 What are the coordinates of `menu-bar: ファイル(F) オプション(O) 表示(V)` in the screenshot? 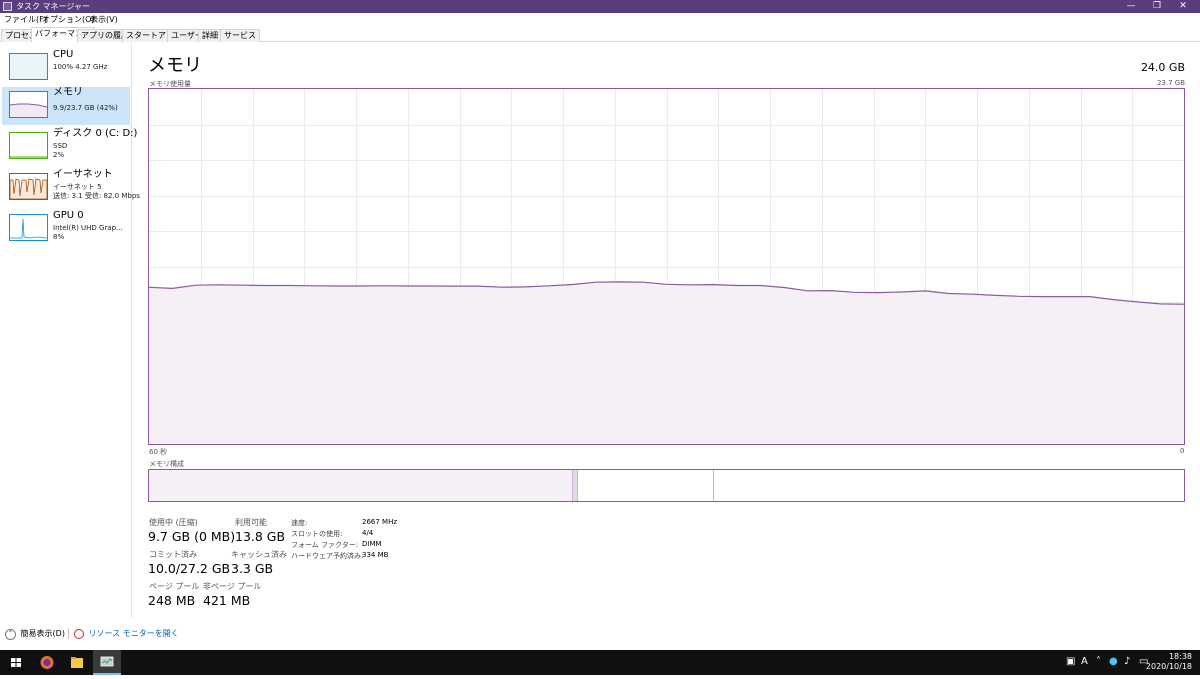 It's located at (600, 20).